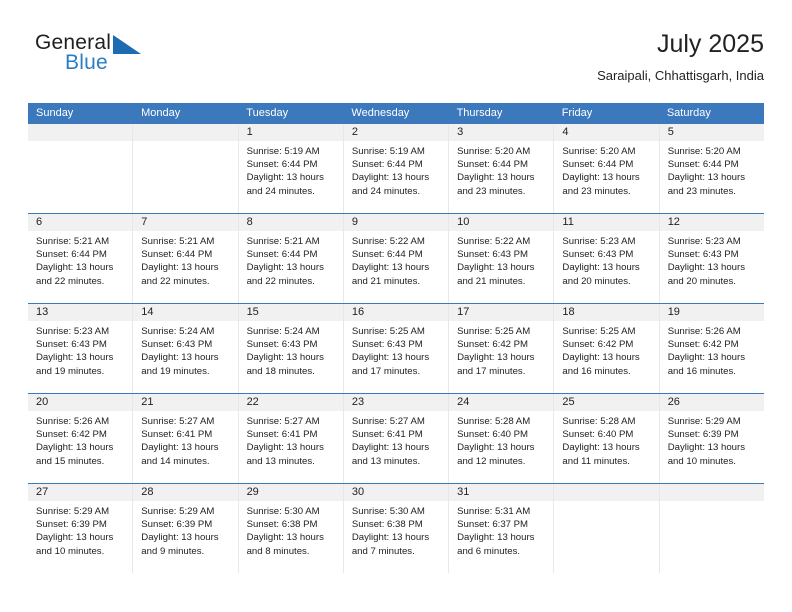 The image size is (792, 612). What do you see at coordinates (55, 113) in the screenshot?
I see `weekday-header-sunday: Sunday` at bounding box center [55, 113].